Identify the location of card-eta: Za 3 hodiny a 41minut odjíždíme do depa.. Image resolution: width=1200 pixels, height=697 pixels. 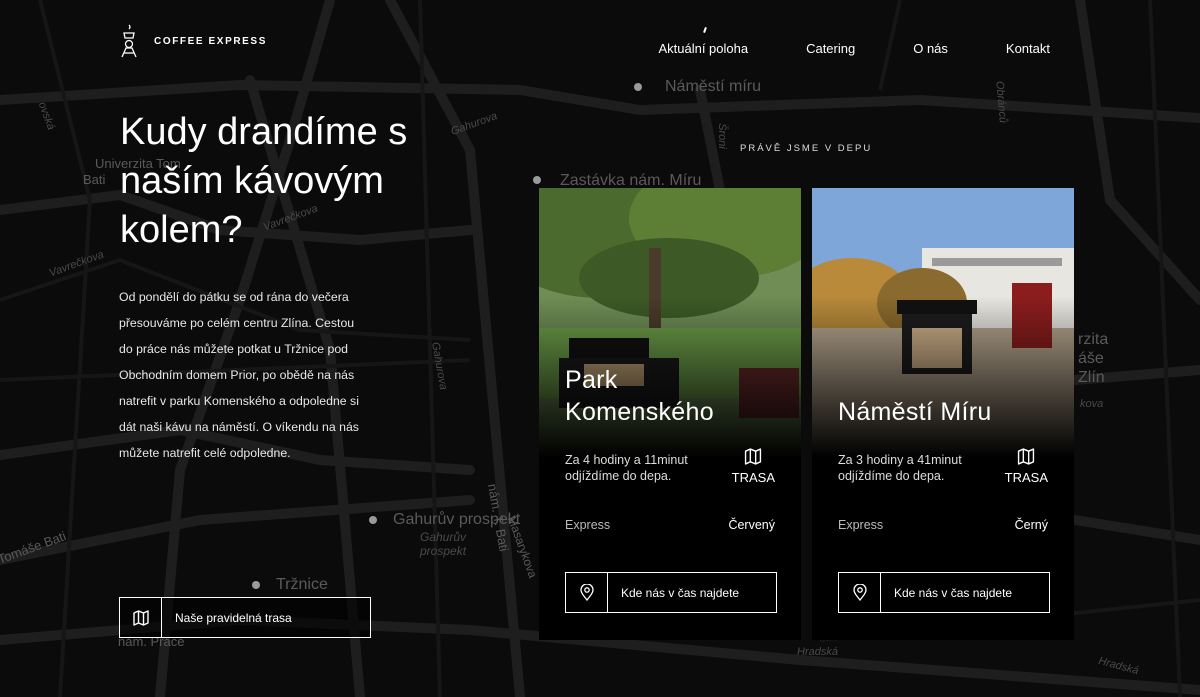
(900, 468).